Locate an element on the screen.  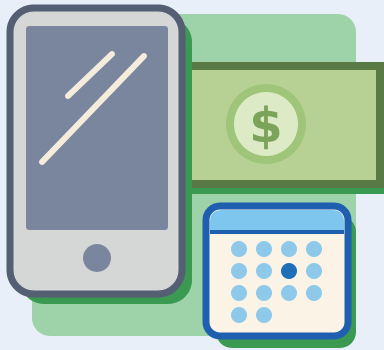
dollar-symbol: $ is located at coordinates (265, 126).